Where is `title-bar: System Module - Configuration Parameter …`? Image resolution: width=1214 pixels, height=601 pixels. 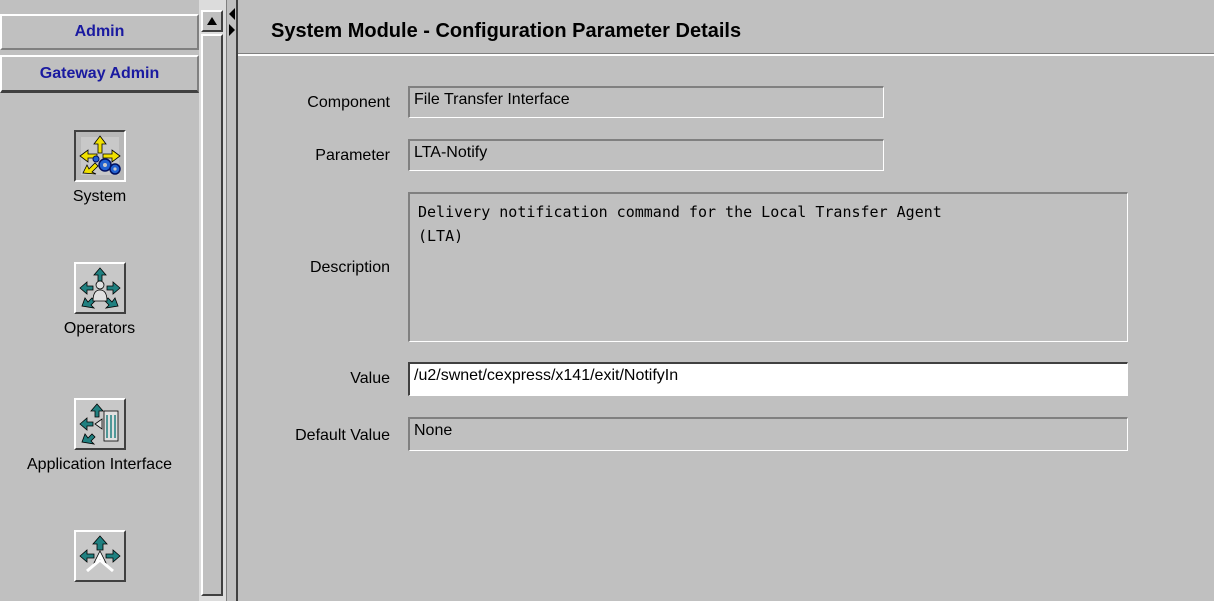 title-bar: System Module - Configuration Parameter … is located at coordinates (726, 32).